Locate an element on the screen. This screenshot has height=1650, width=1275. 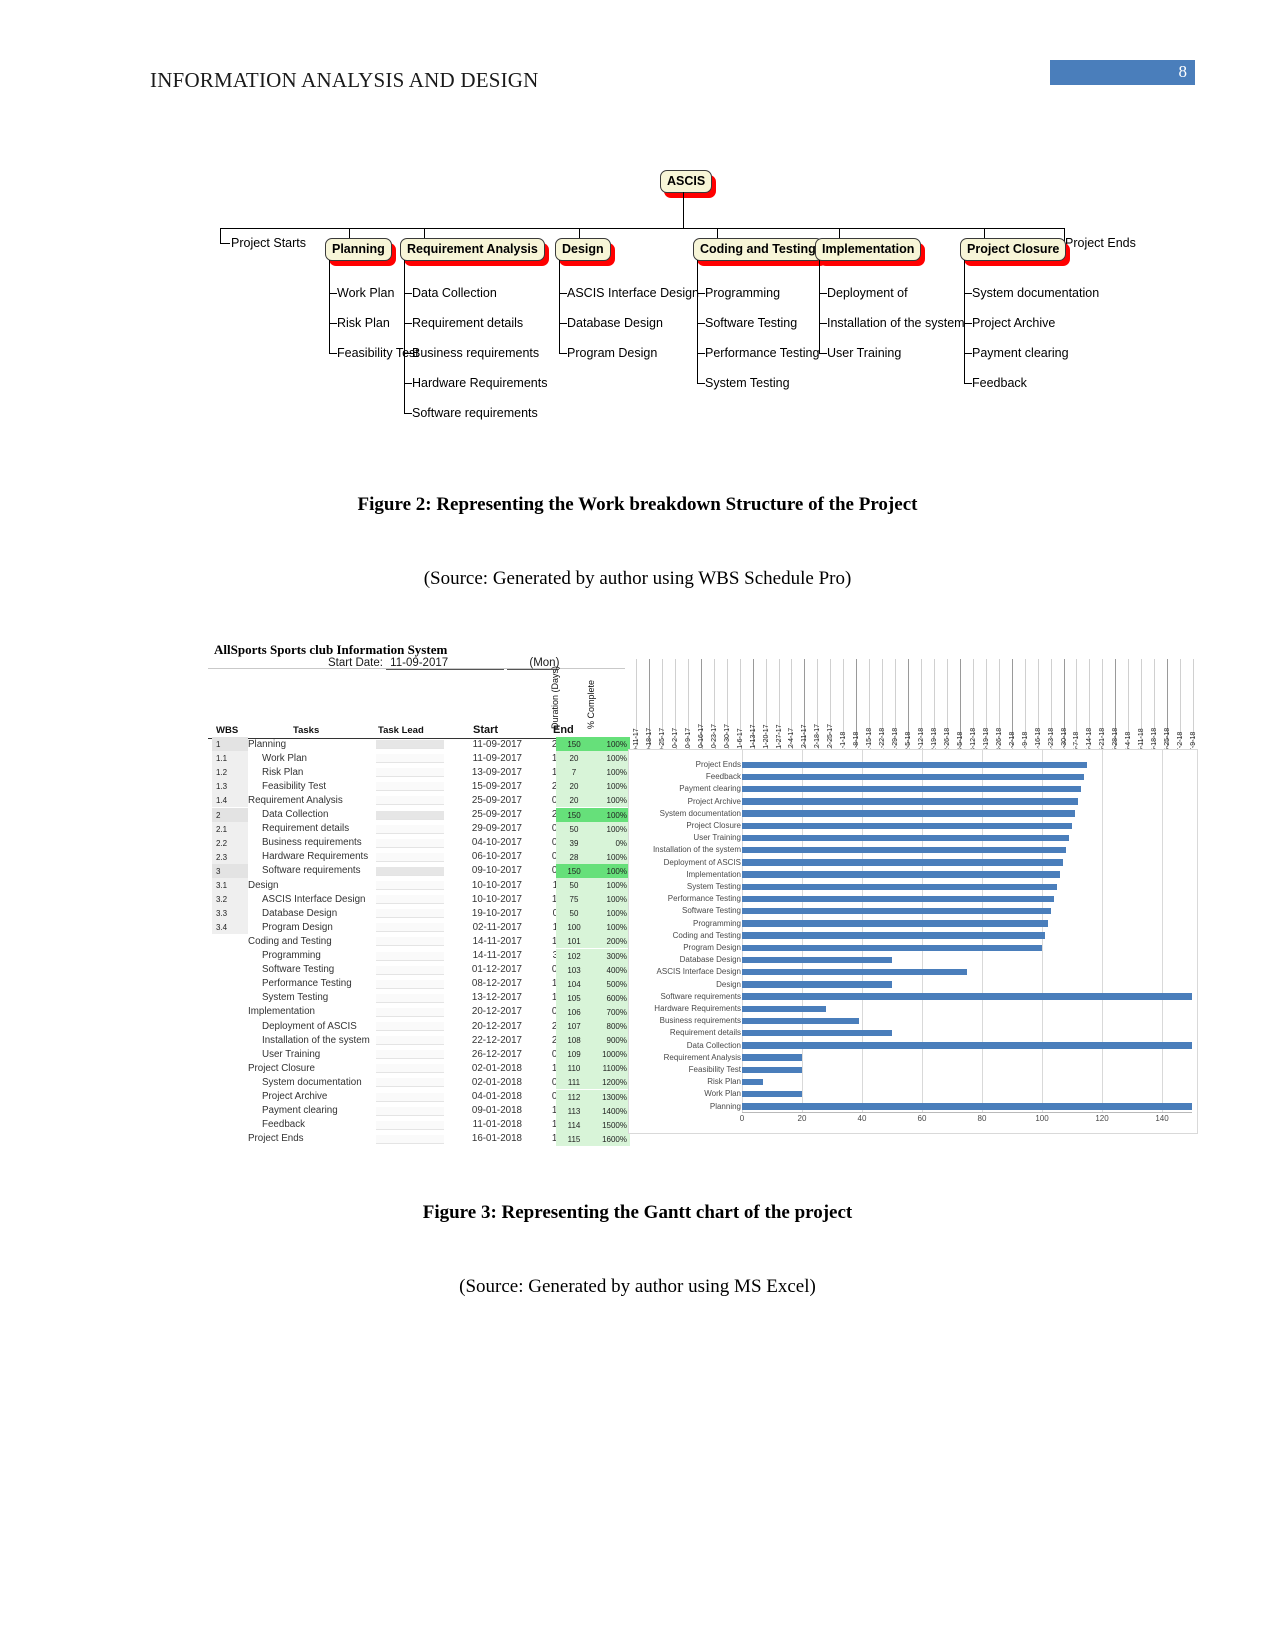
chart-category-label: Hardware Requirements is located at coordinates (697, 1008).